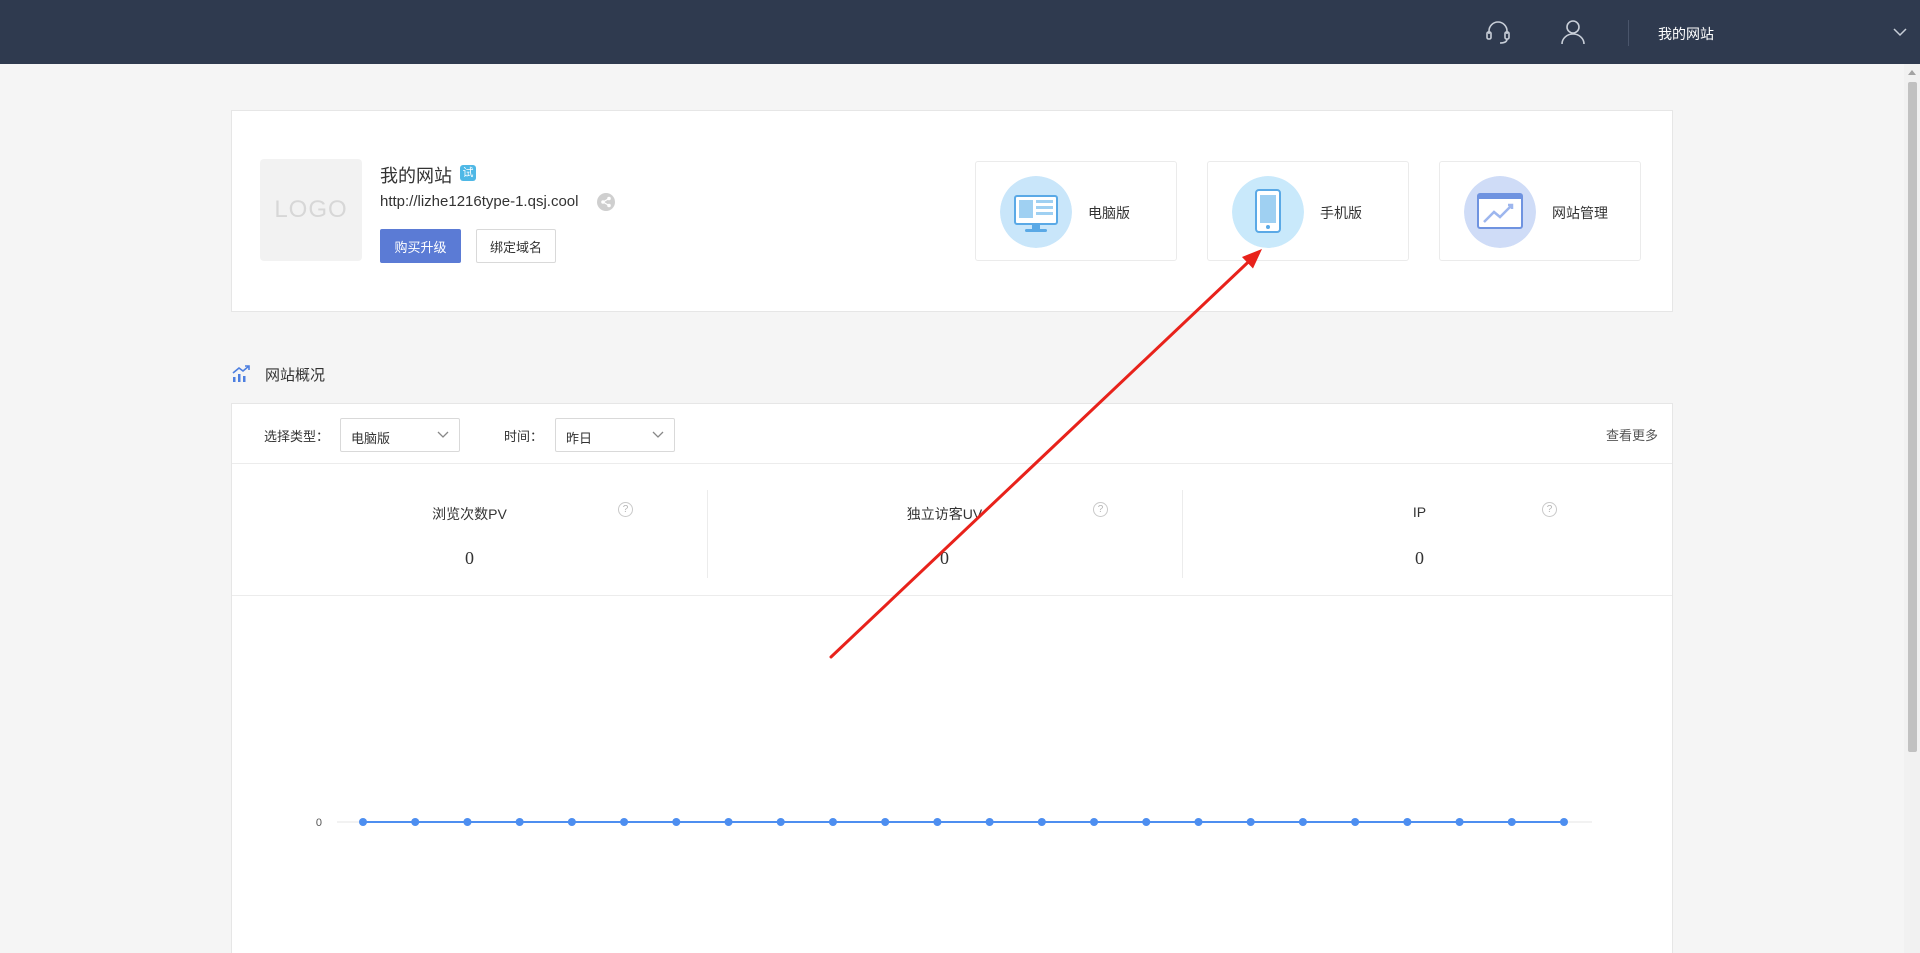 The height and width of the screenshot is (953, 1920). I want to click on overview-title-text: 网站概况, so click(295, 375).